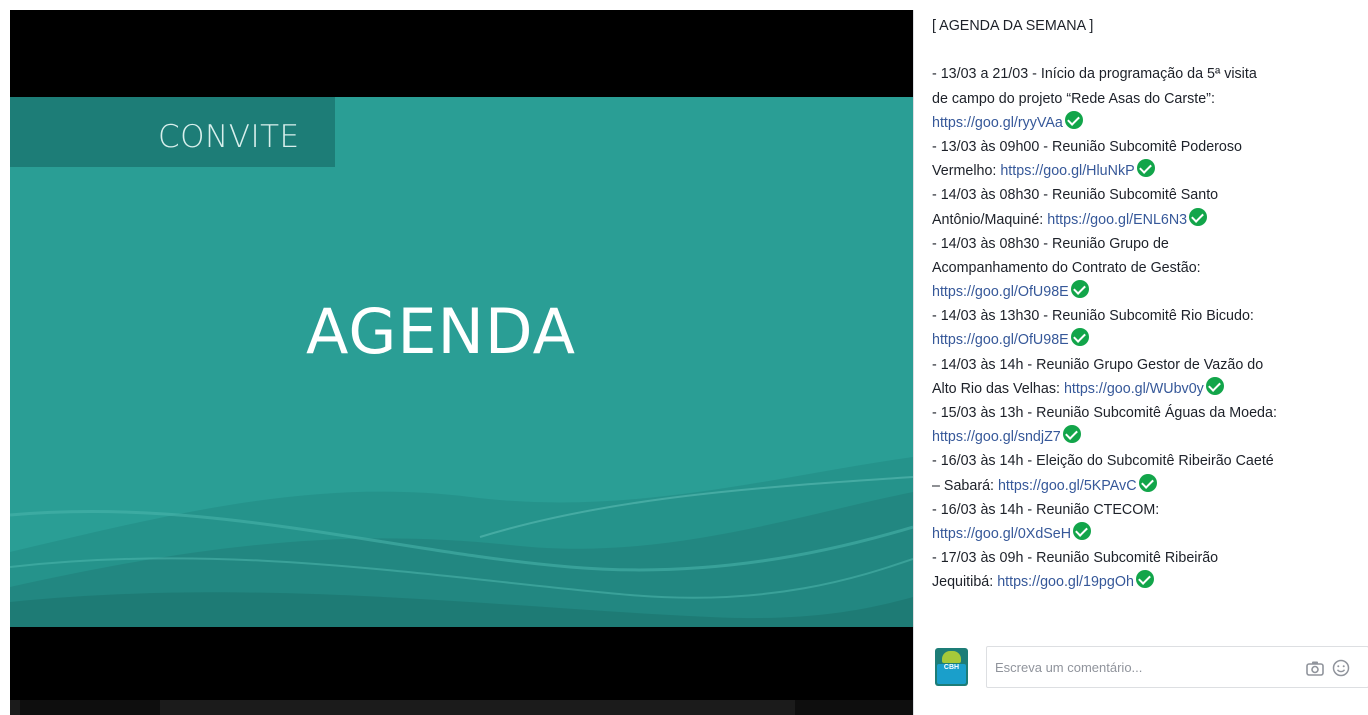 Image resolution: width=1368 pixels, height=715 pixels. Describe the element at coordinates (1117, 220) in the screenshot. I see `post-link: https://goo.gl/ENL6N3` at that location.